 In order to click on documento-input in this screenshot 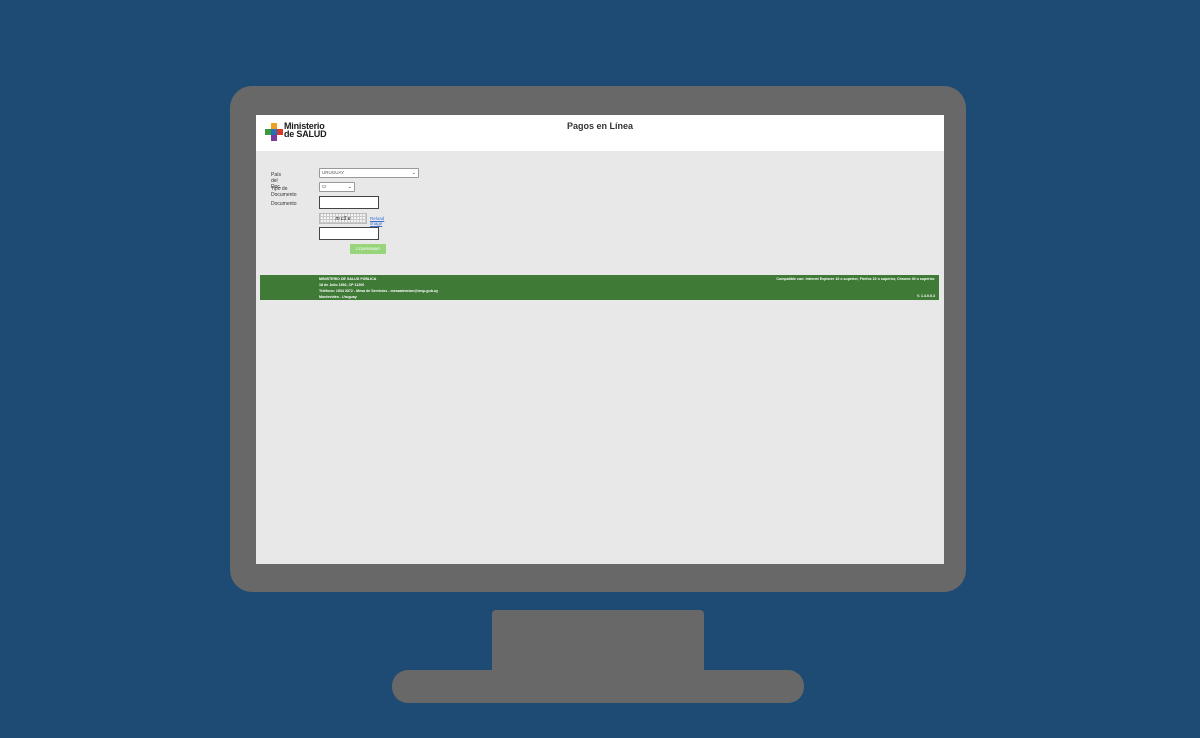, I will do `click(349, 202)`.